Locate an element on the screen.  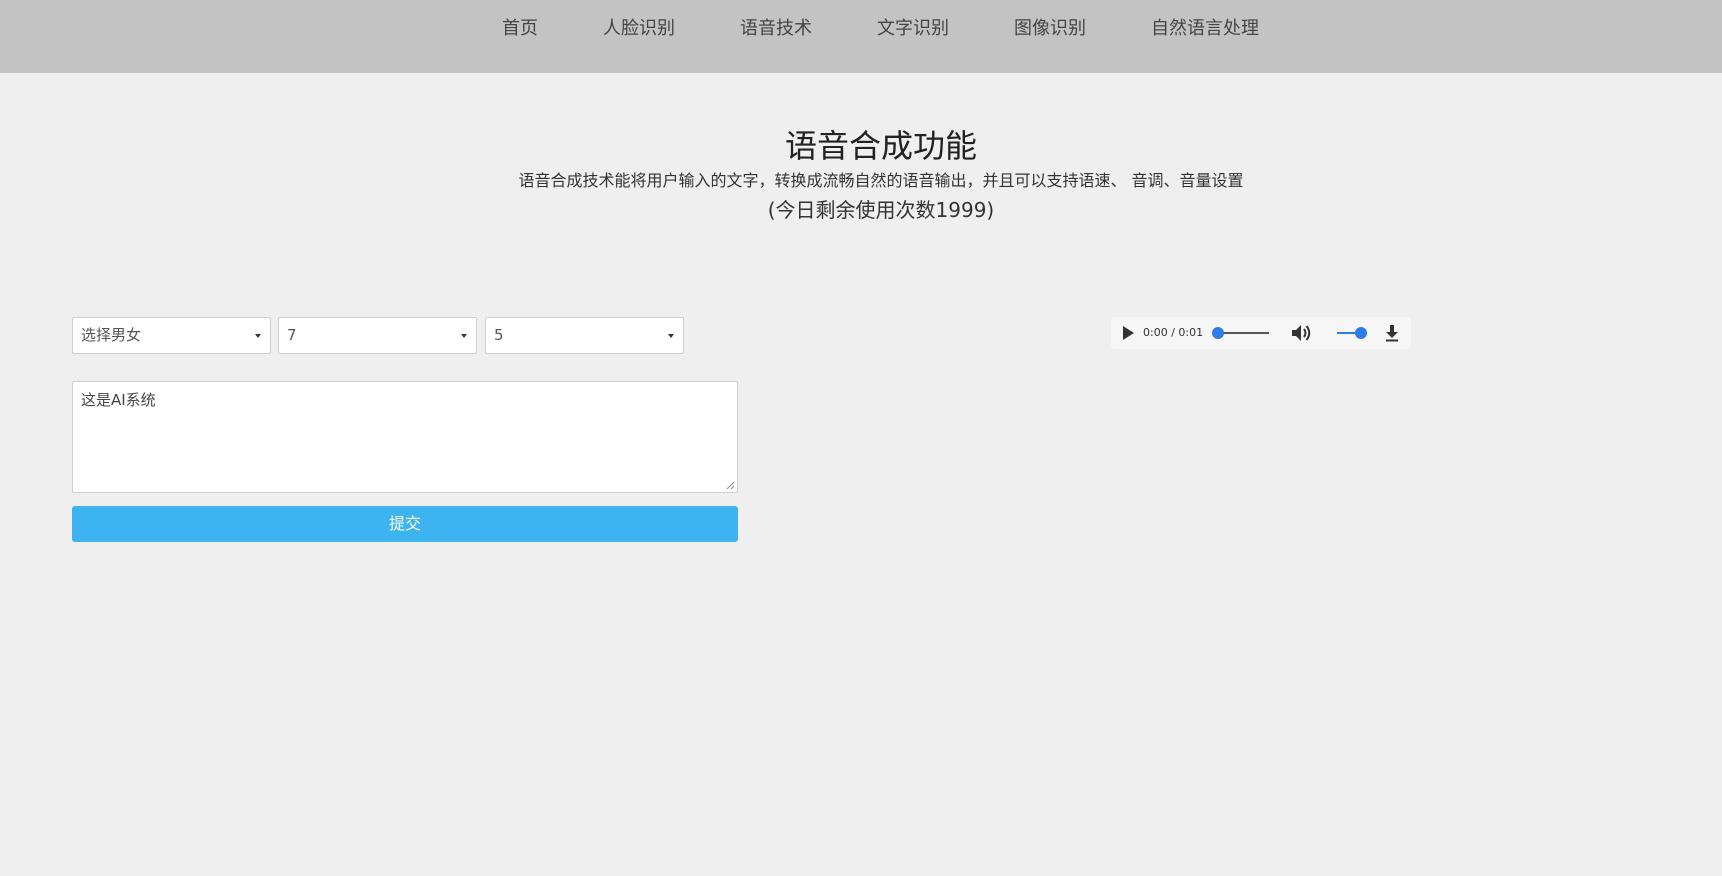
nav-item-image-recognition: 图像识别 is located at coordinates (1050, 29).